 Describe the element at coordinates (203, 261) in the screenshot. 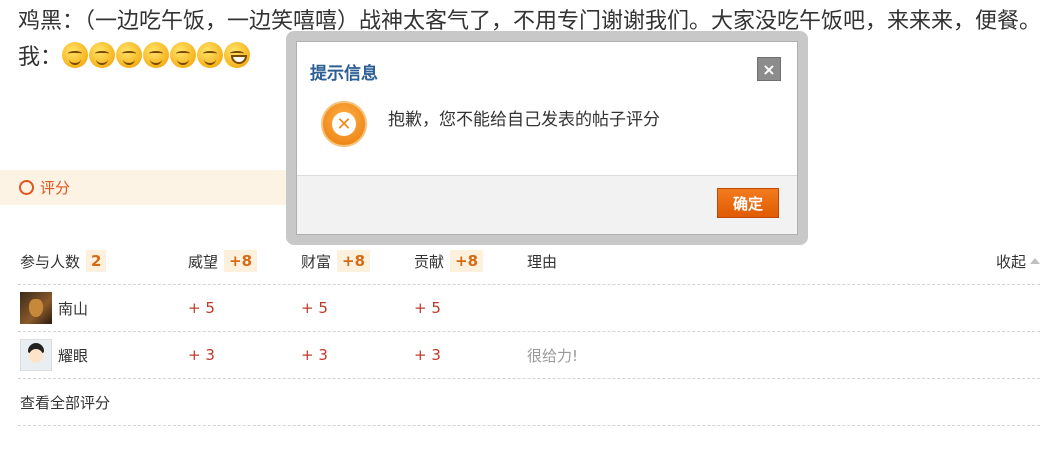

I see `prestige-header: 威望` at that location.